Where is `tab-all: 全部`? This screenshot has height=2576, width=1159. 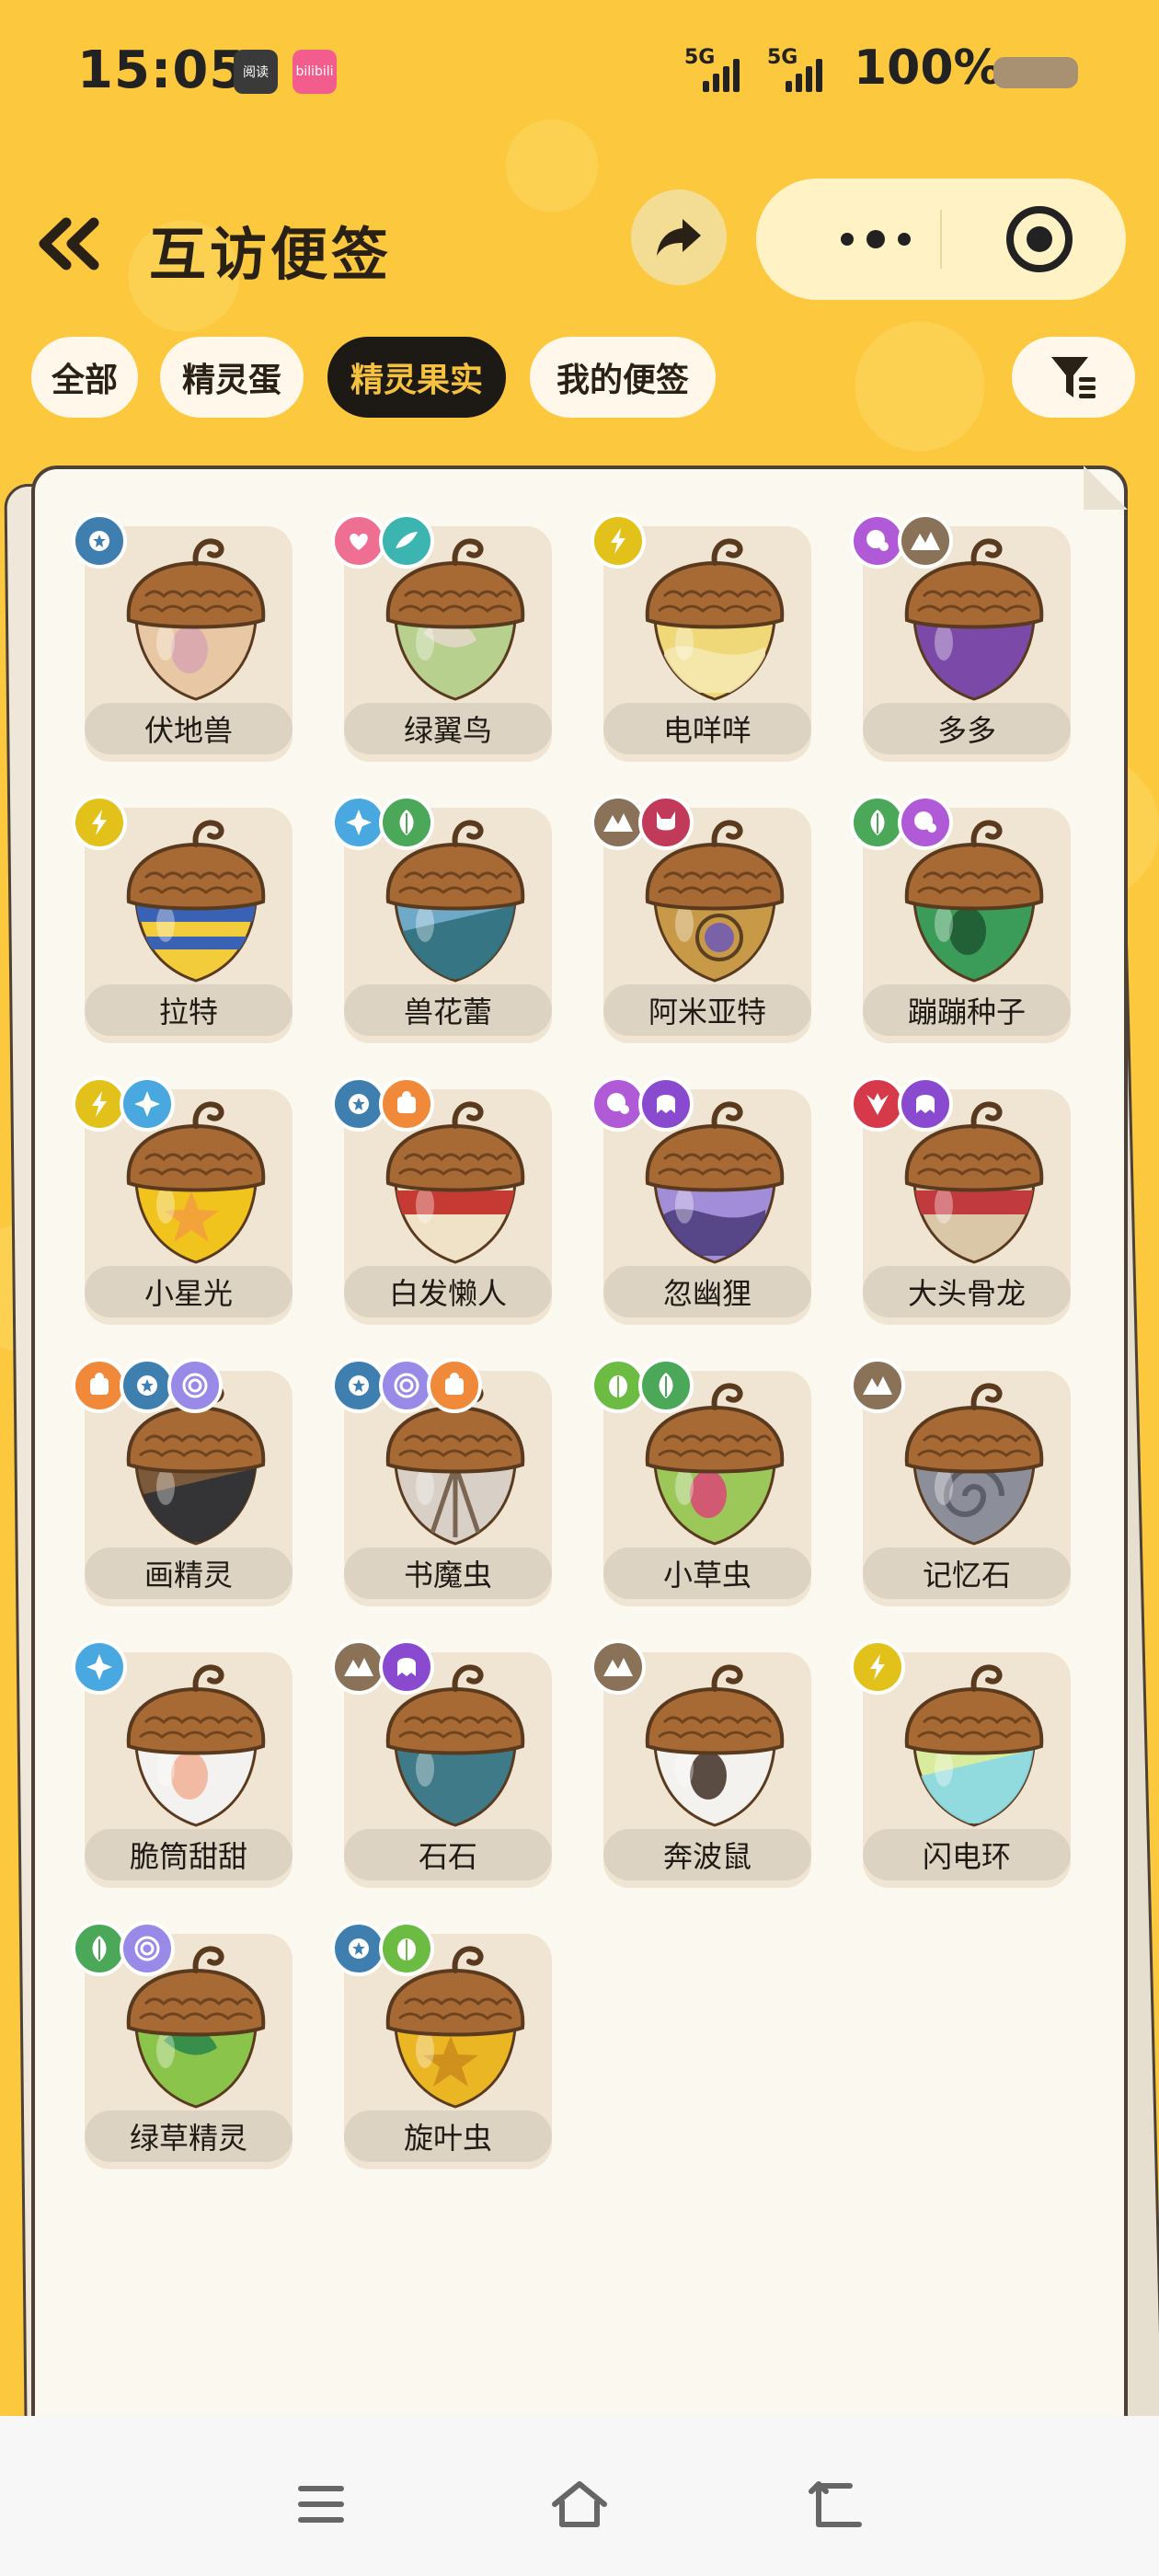
tab-all: 全部 is located at coordinates (84, 377).